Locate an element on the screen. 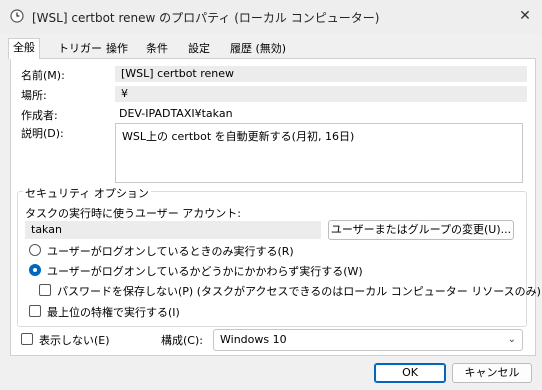  run-logged-on-only-label: ユーザーがログオンしているときのみ実行する(R) is located at coordinates (170, 251).